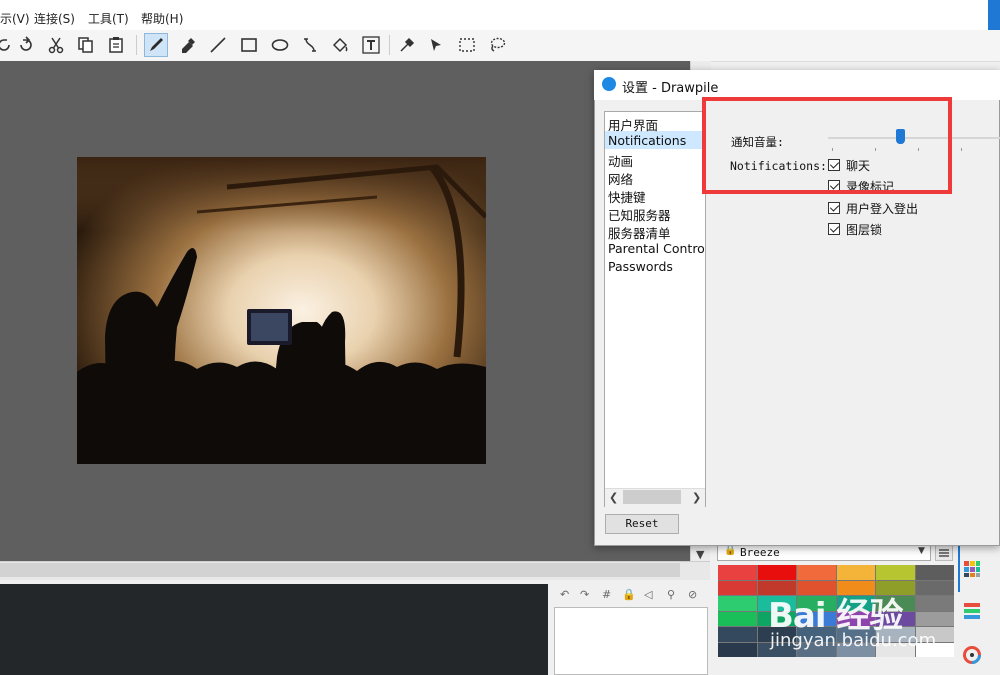 This screenshot has height=675, width=1000. What do you see at coordinates (606, 594) in the screenshot?
I see `layer-hash-icon: #` at bounding box center [606, 594].